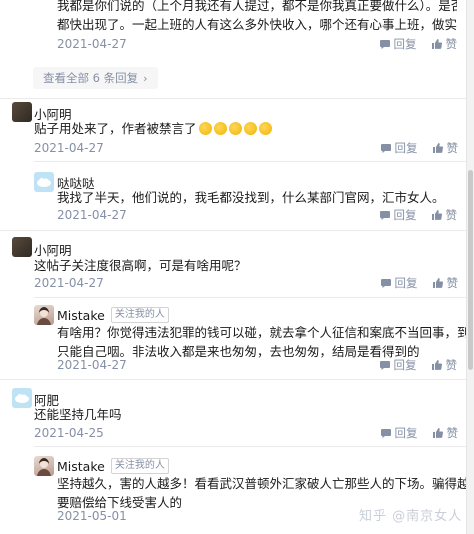  I want to click on comment-text: 我找了半天，他们说的，我毛都没找到，什么某部门官网，汇市女人。, so click(251, 197).